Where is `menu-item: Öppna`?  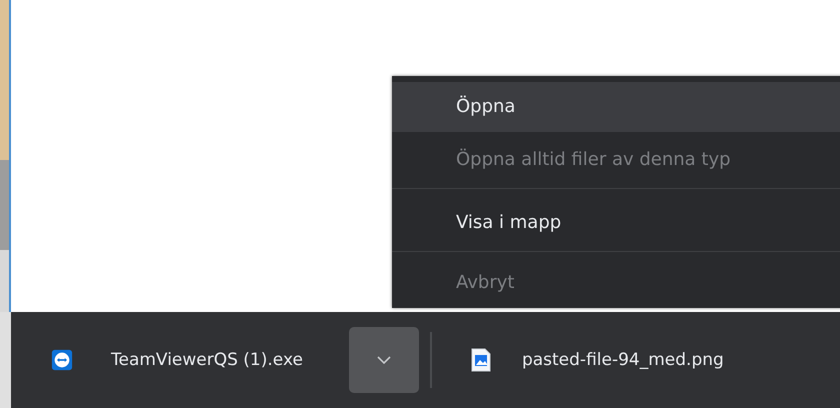
menu-item: Öppna is located at coordinates (616, 107).